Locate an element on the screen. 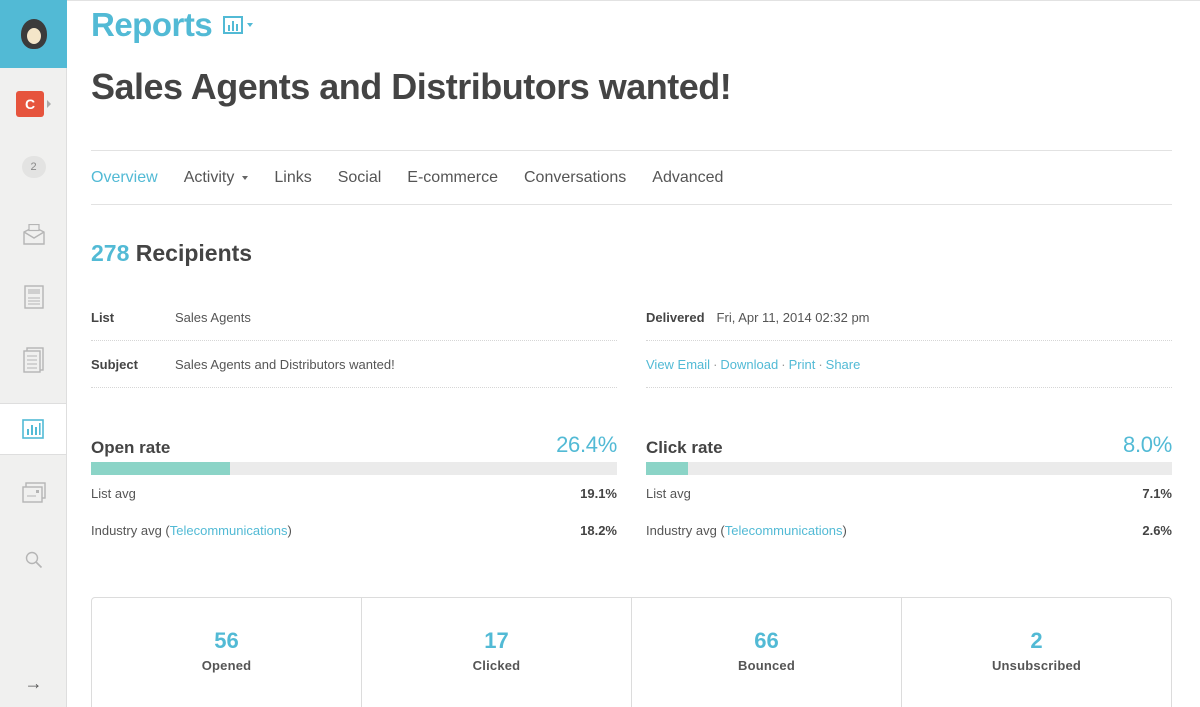  subject-label: Subject is located at coordinates (114, 364).